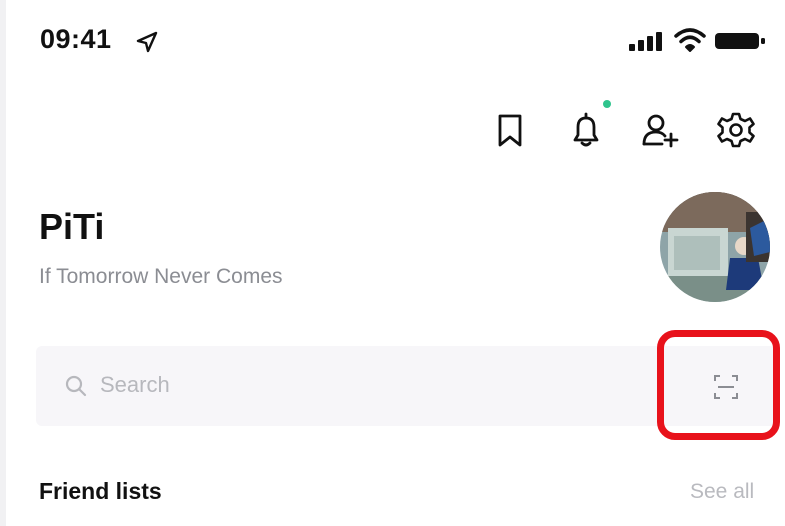 The image size is (785, 526). I want to click on battery-icon, so click(740, 41).